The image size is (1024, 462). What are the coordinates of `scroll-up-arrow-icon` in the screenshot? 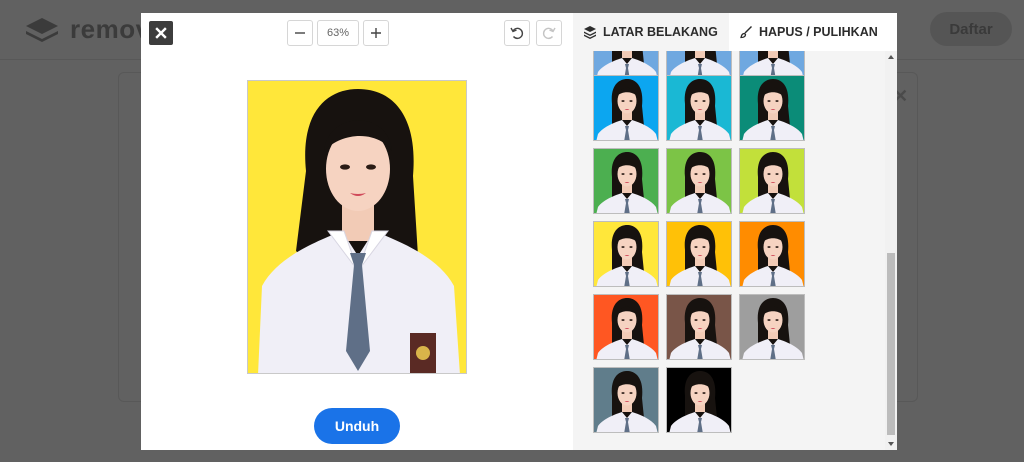 It's located at (891, 57).